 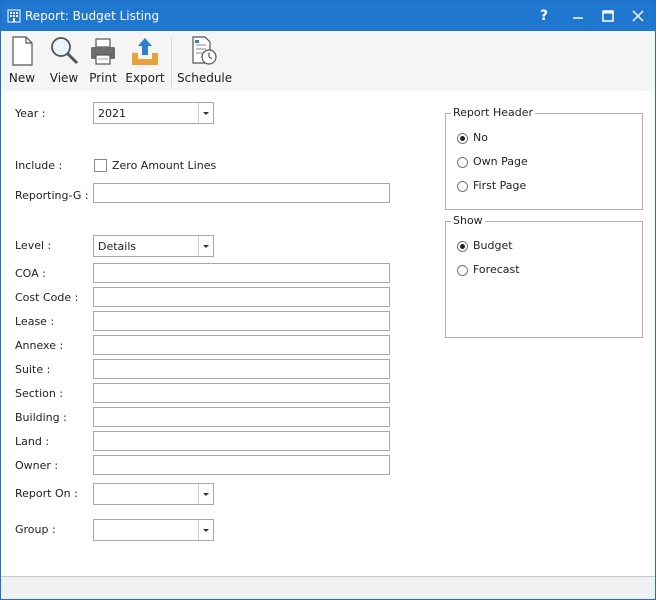 What do you see at coordinates (204, 50) in the screenshot?
I see `schedule-icon` at bounding box center [204, 50].